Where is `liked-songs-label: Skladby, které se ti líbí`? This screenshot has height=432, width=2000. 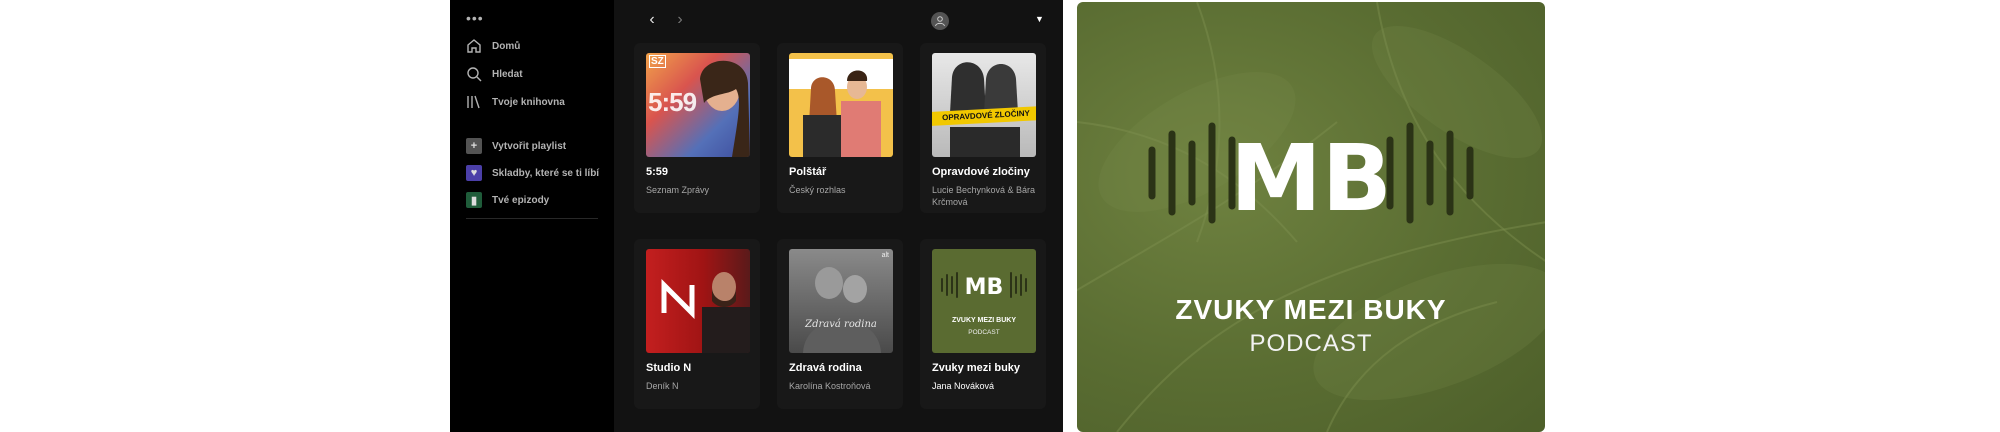 liked-songs-label: Skladby, které se ti líbí is located at coordinates (546, 173).